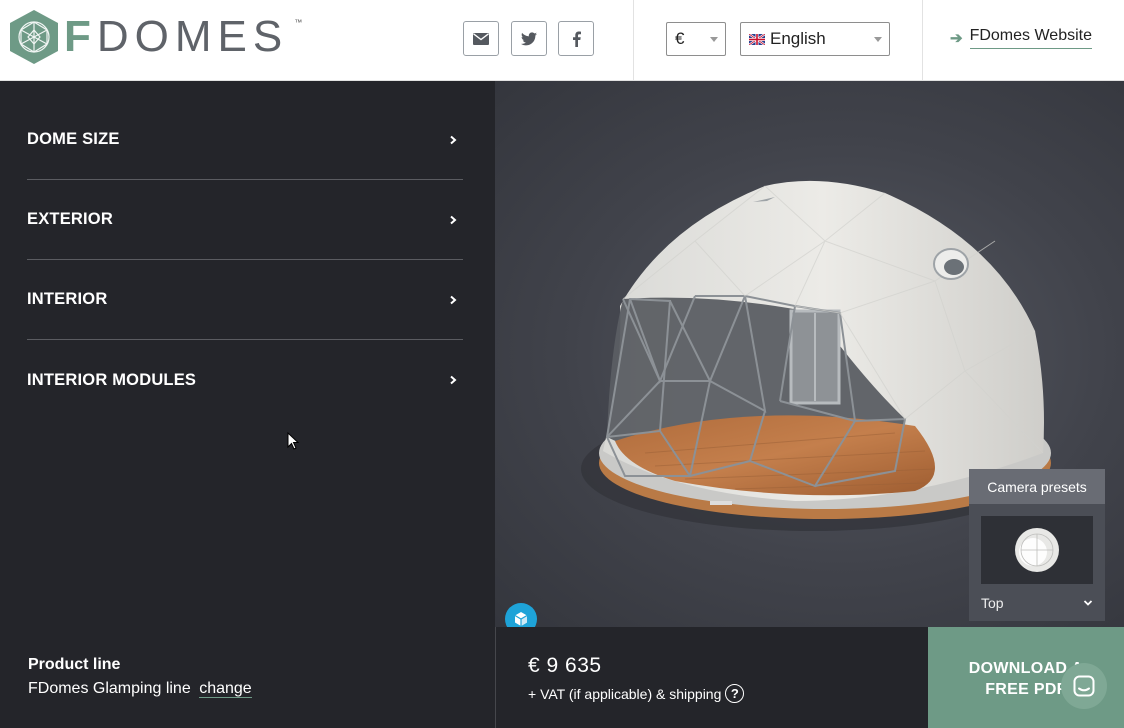 This screenshot has height=728, width=1124. I want to click on twitter-icon, so click(529, 38).